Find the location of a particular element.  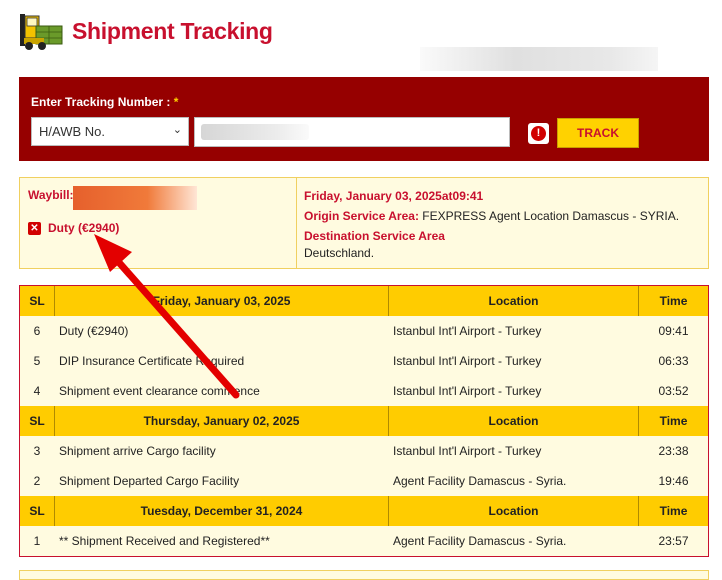

page-title: Shipment Tracking is located at coordinates (172, 31).